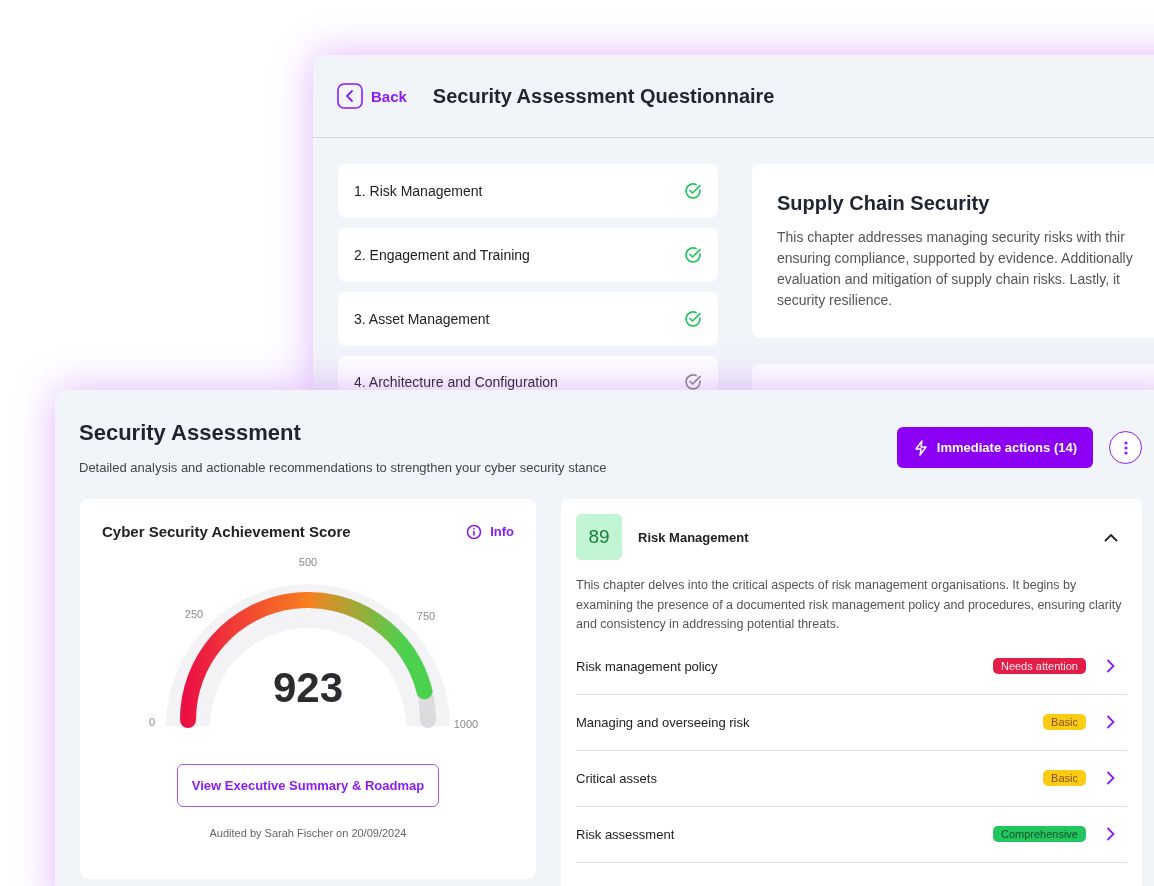 The width and height of the screenshot is (1154, 886). Describe the element at coordinates (647, 666) in the screenshot. I see `topic-label: Risk management policy` at that location.